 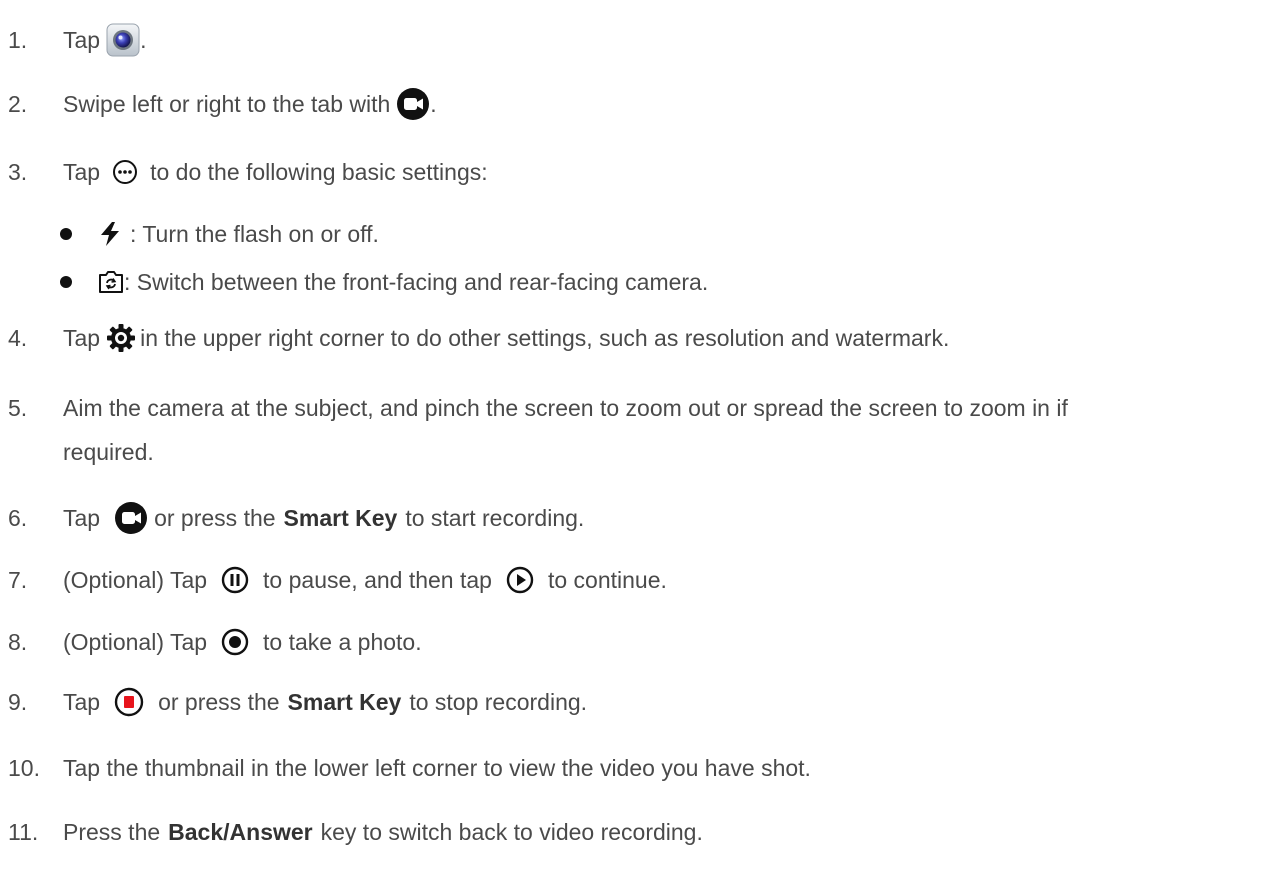 I want to click on play-icon, so click(x=520, y=580).